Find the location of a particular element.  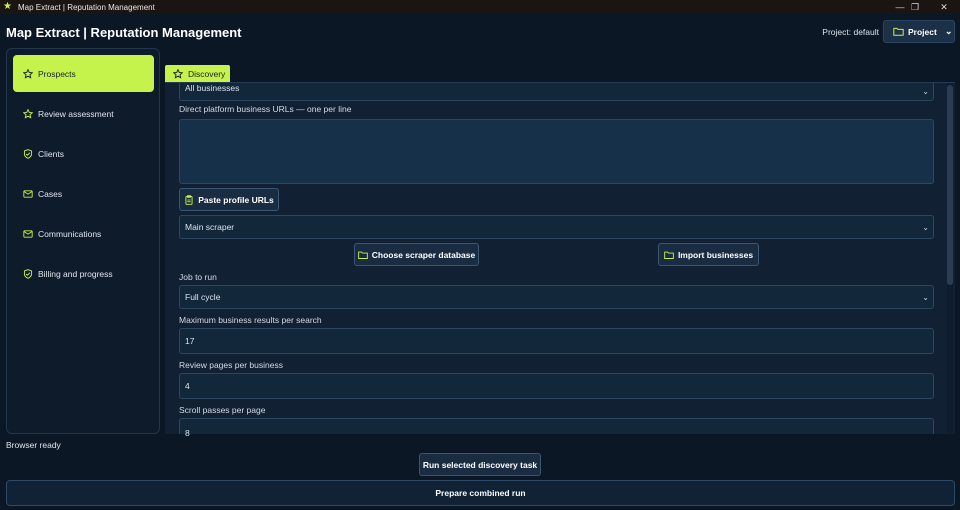

app-star-icon: ★ is located at coordinates (7, 6).